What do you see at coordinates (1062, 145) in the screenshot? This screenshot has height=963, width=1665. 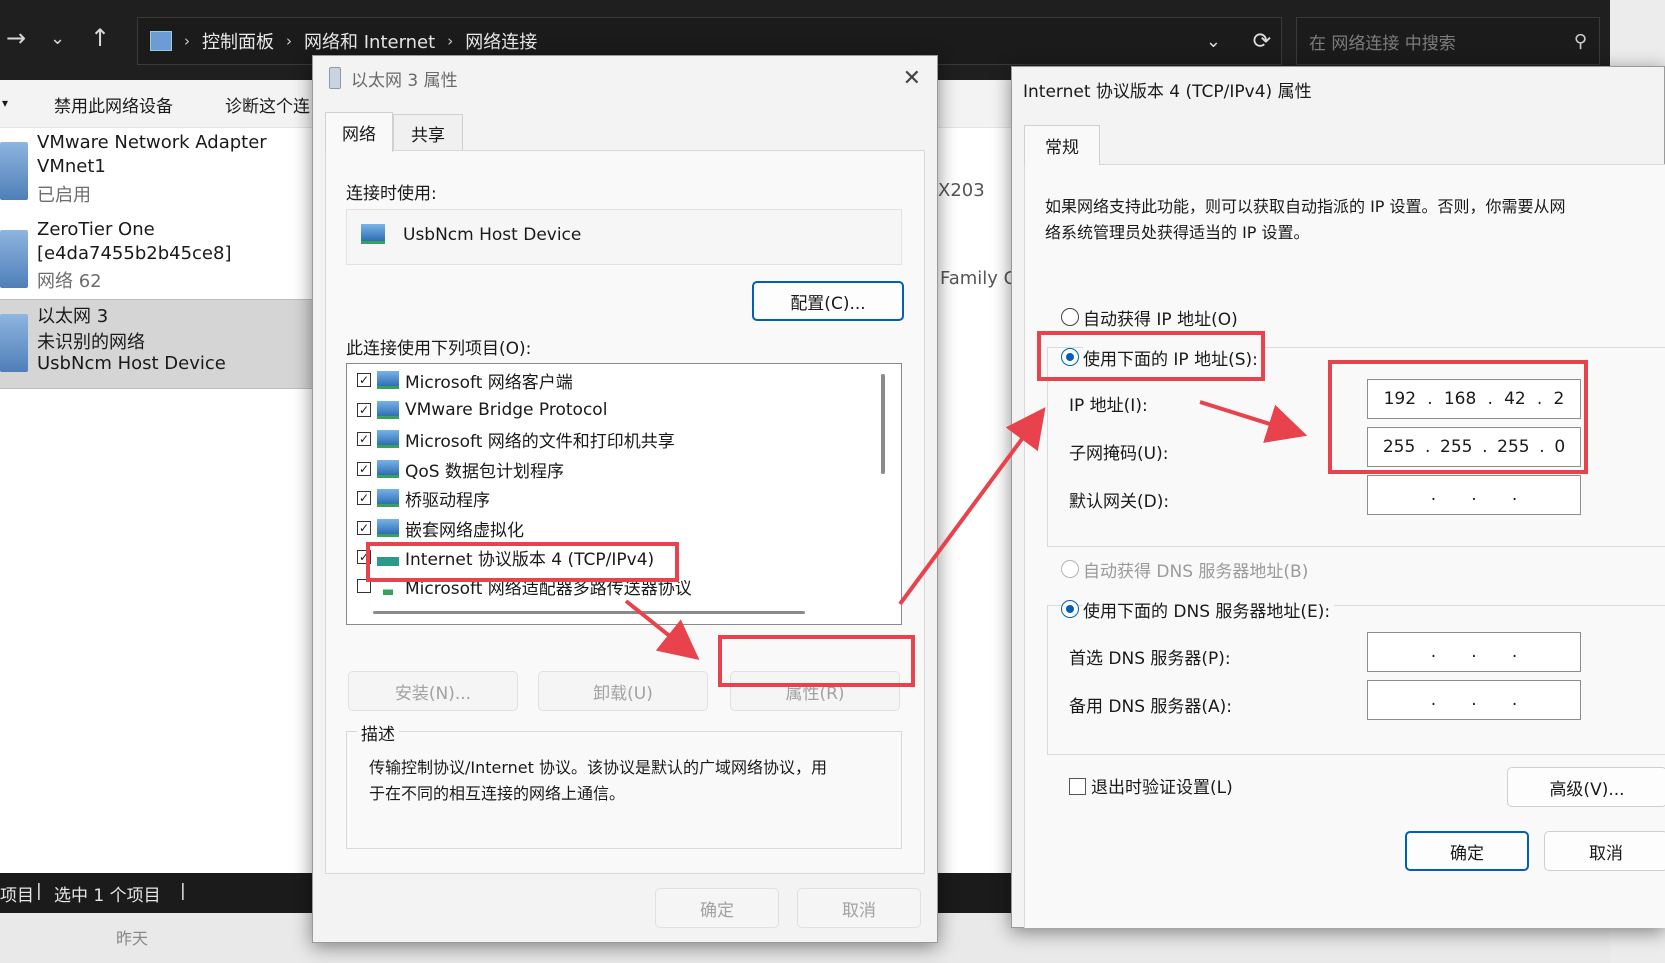 I see `tab-general: 常规` at bounding box center [1062, 145].